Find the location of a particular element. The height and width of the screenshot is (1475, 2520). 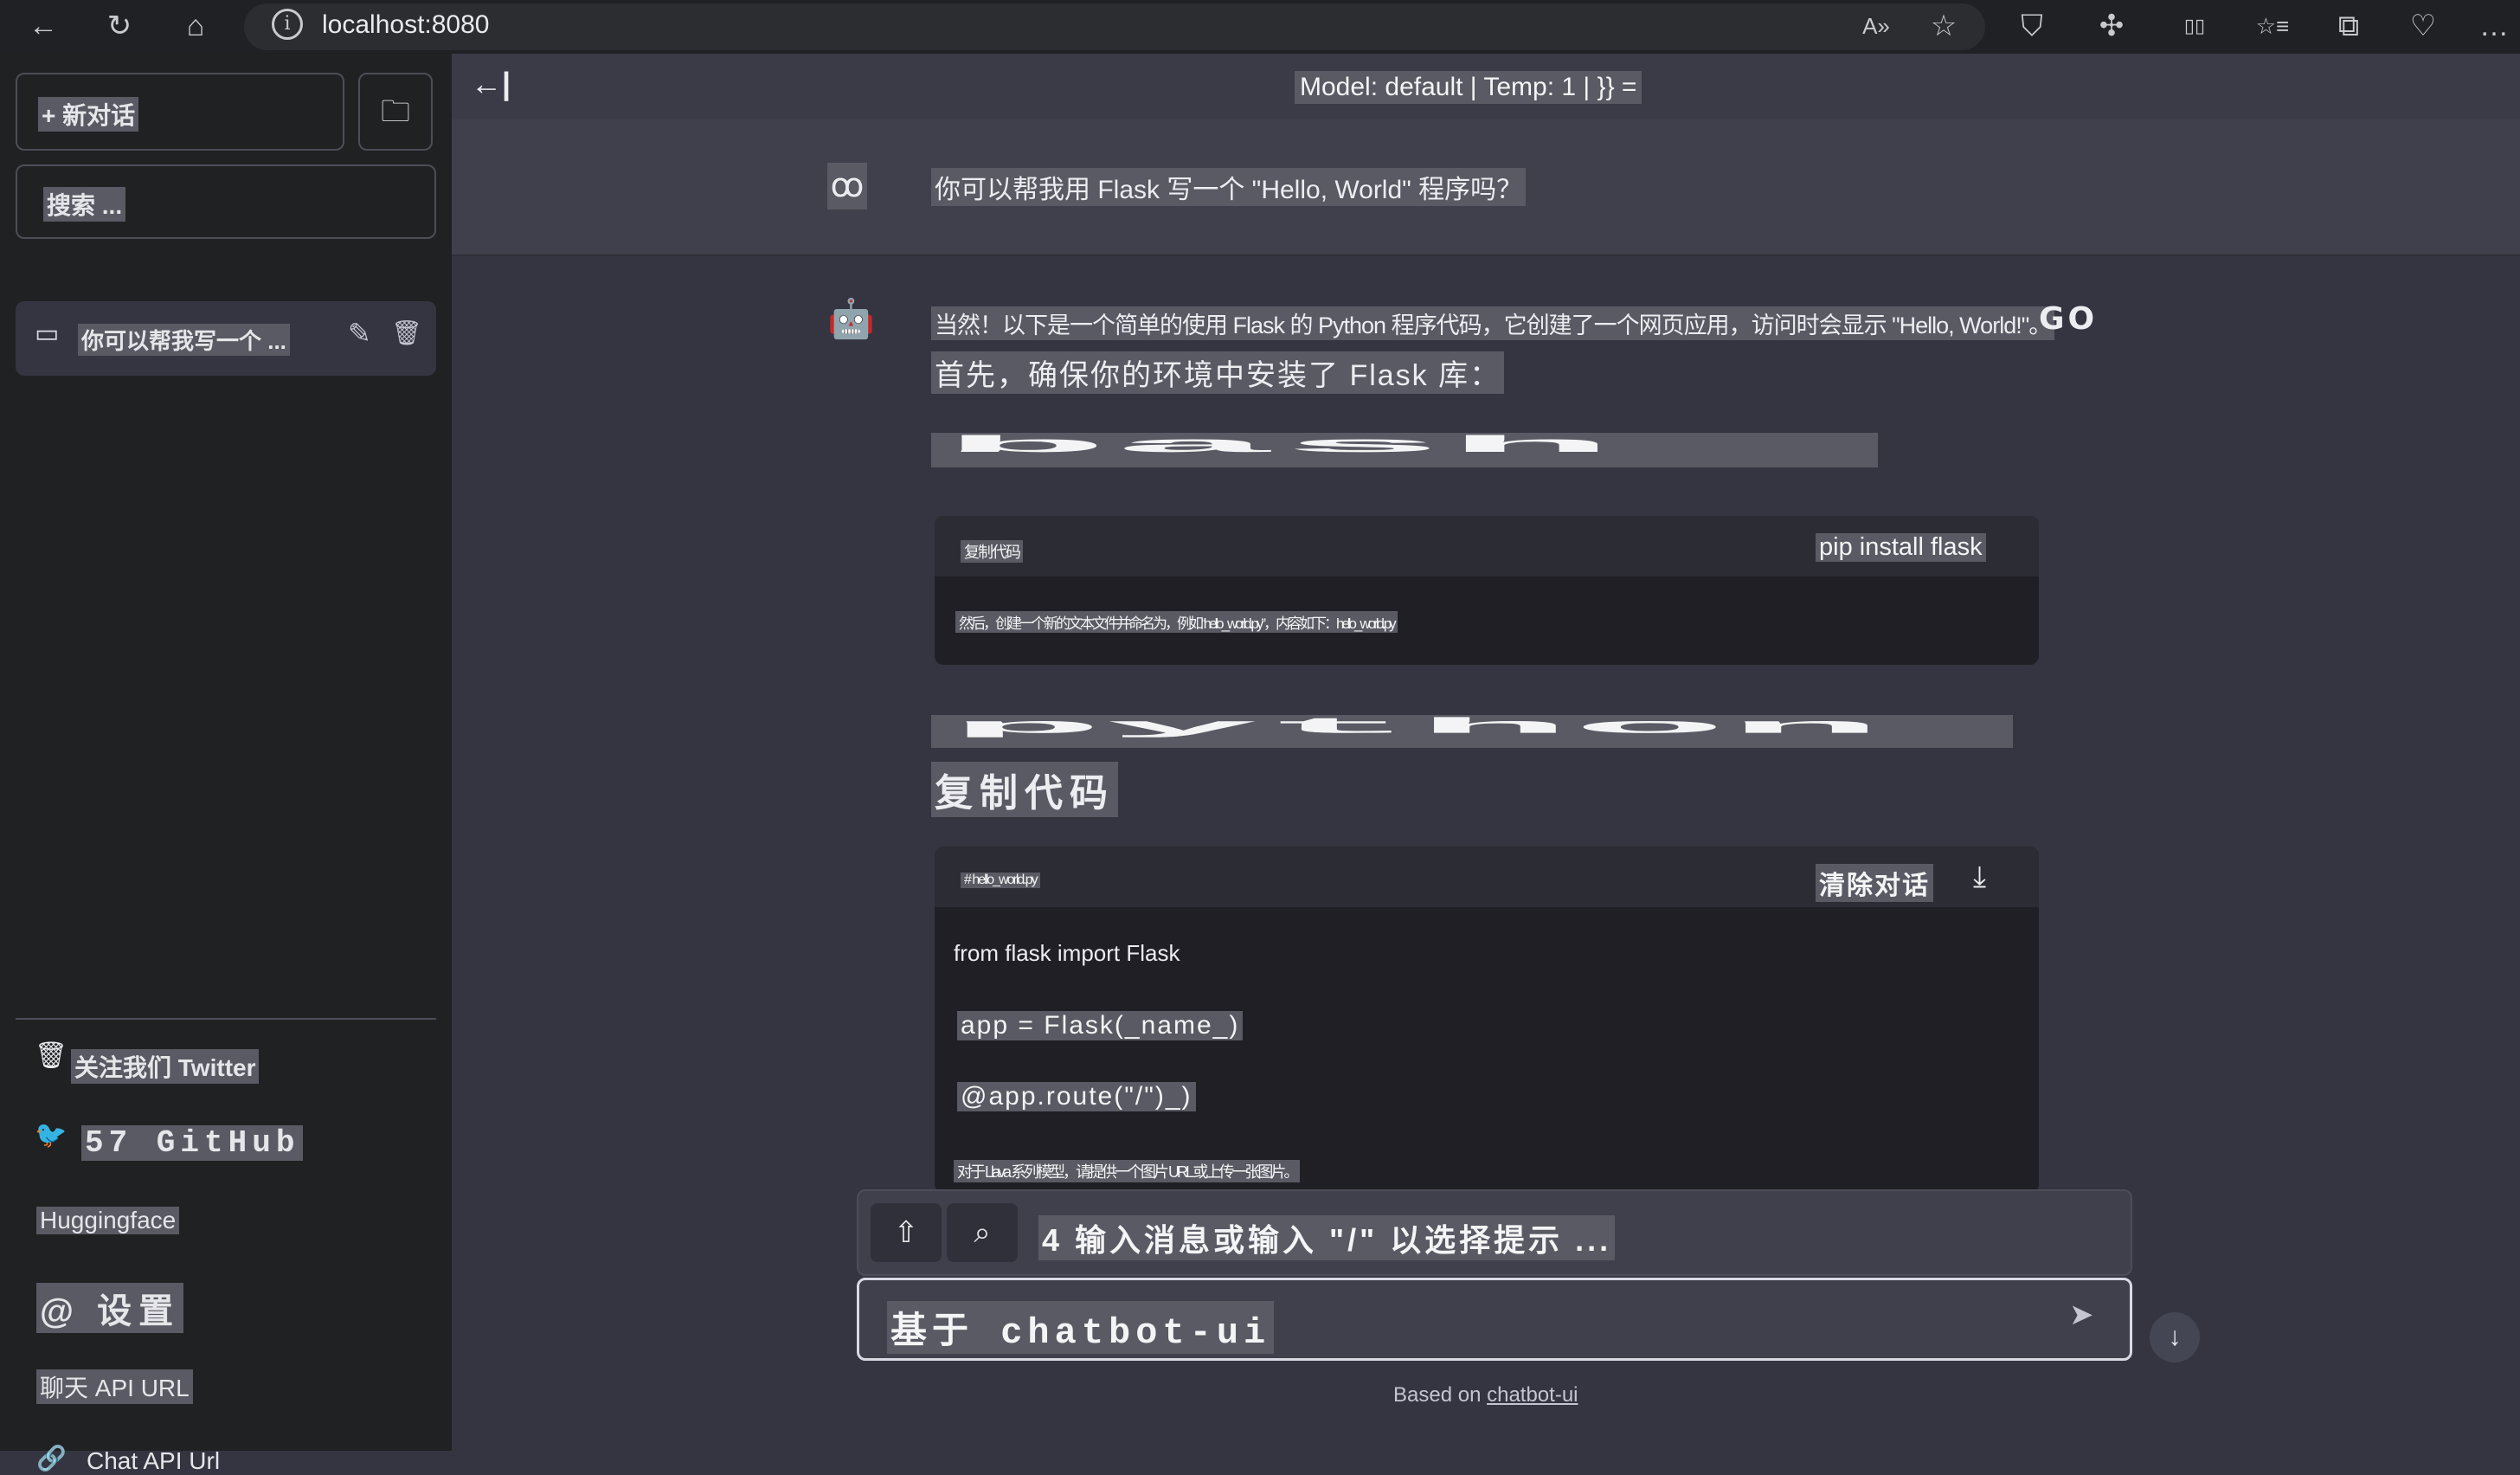

footer-twitter-link: 关注我们 Twitter is located at coordinates (165, 1066).